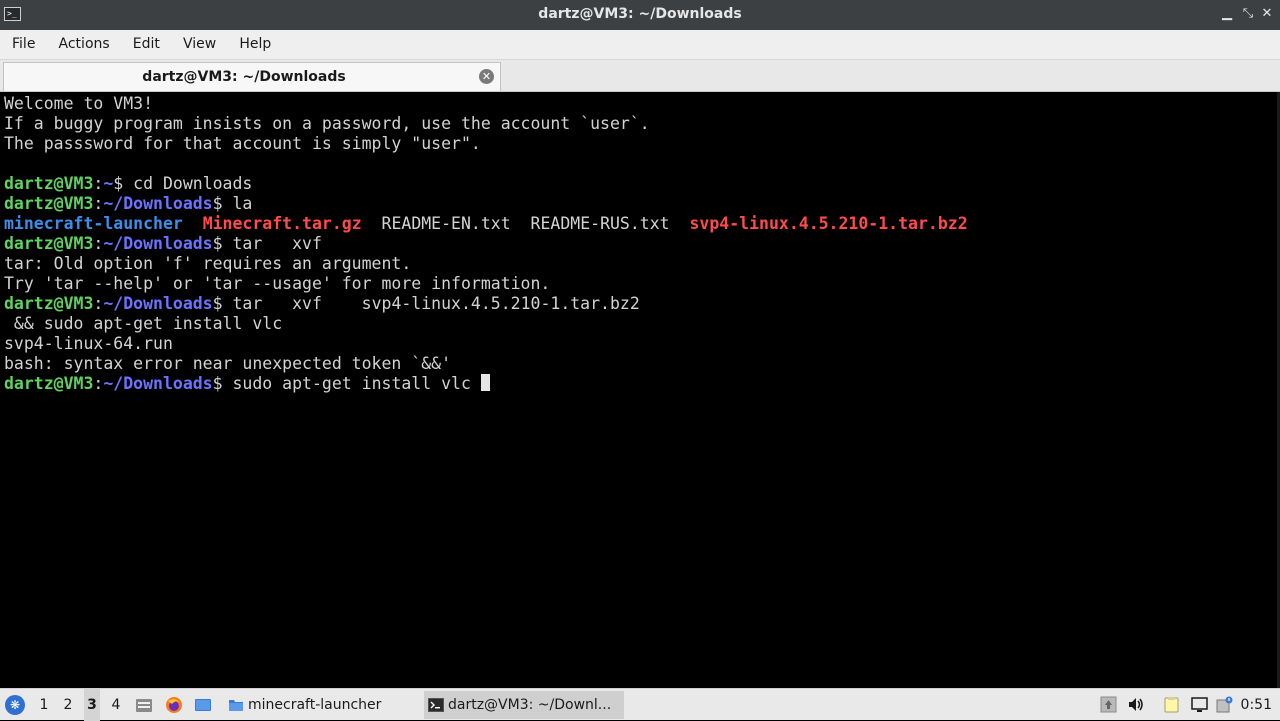 Image resolution: width=1280 pixels, height=721 pixels. I want to click on desktop-1: 1, so click(44, 705).